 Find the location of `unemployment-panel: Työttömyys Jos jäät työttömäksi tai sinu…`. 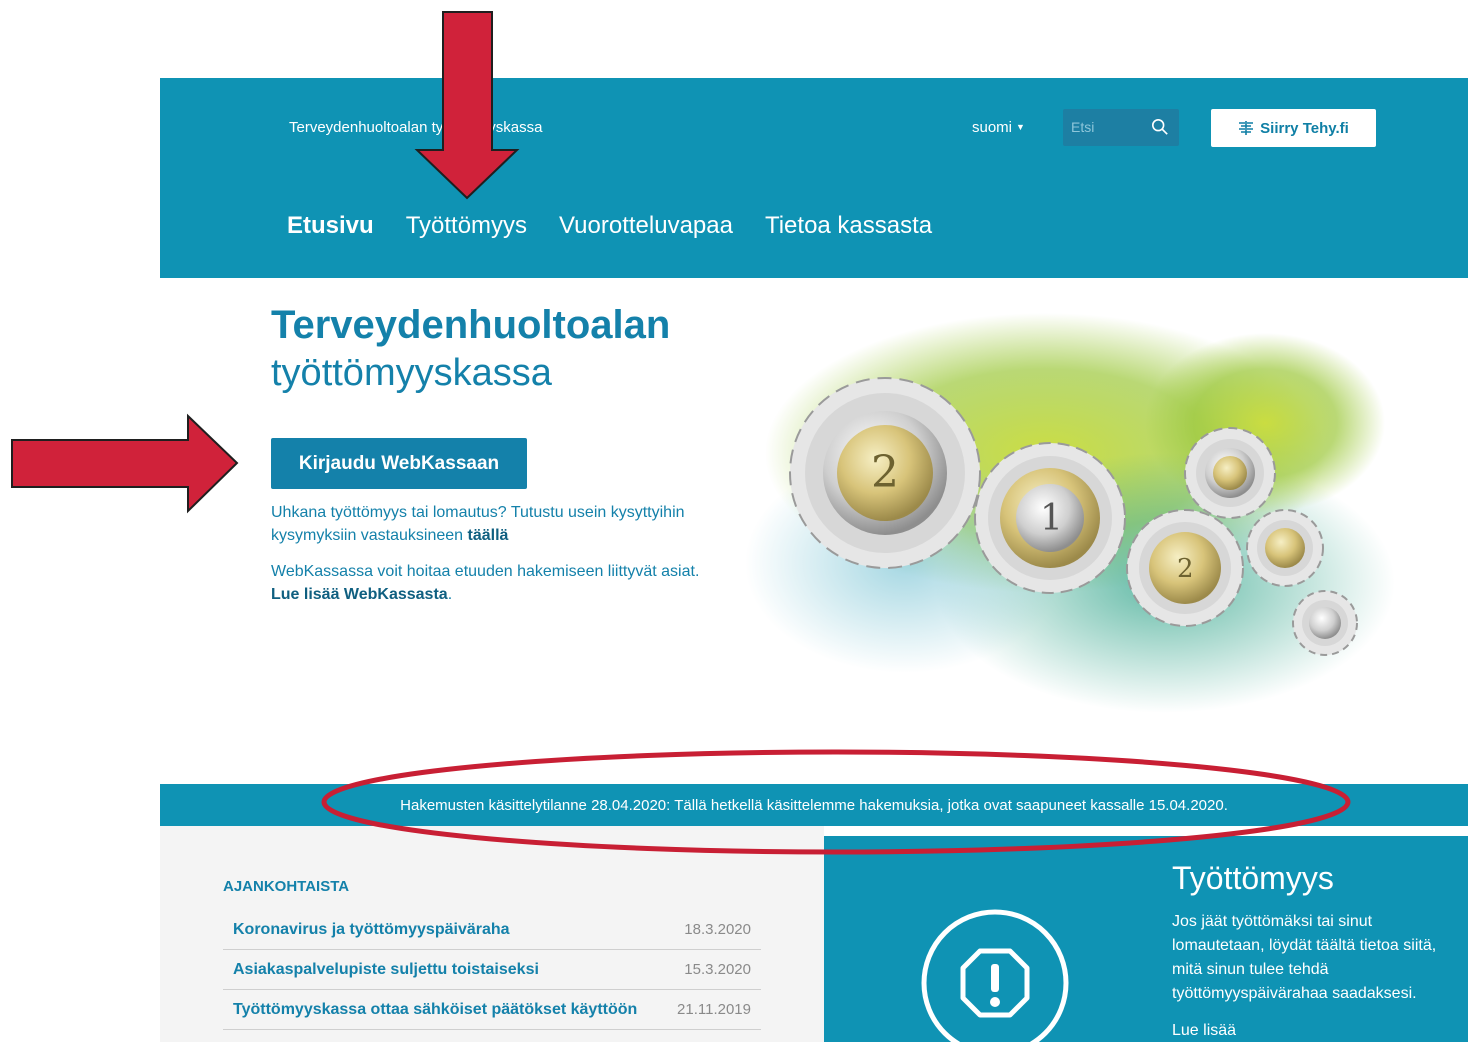

unemployment-panel: Työttömyys Jos jäät työttömäksi tai sinu… is located at coordinates (1146, 939).